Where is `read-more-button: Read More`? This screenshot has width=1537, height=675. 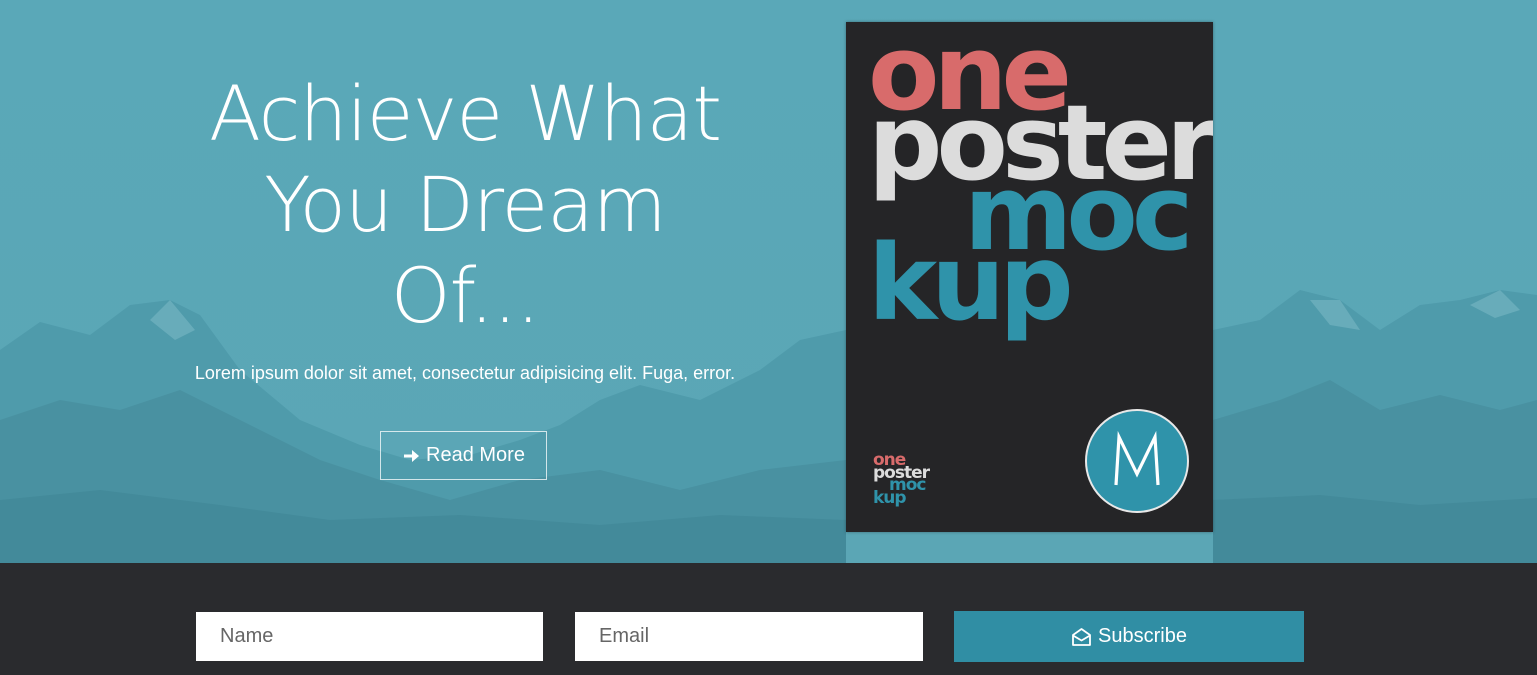
read-more-button: Read More is located at coordinates (463, 455).